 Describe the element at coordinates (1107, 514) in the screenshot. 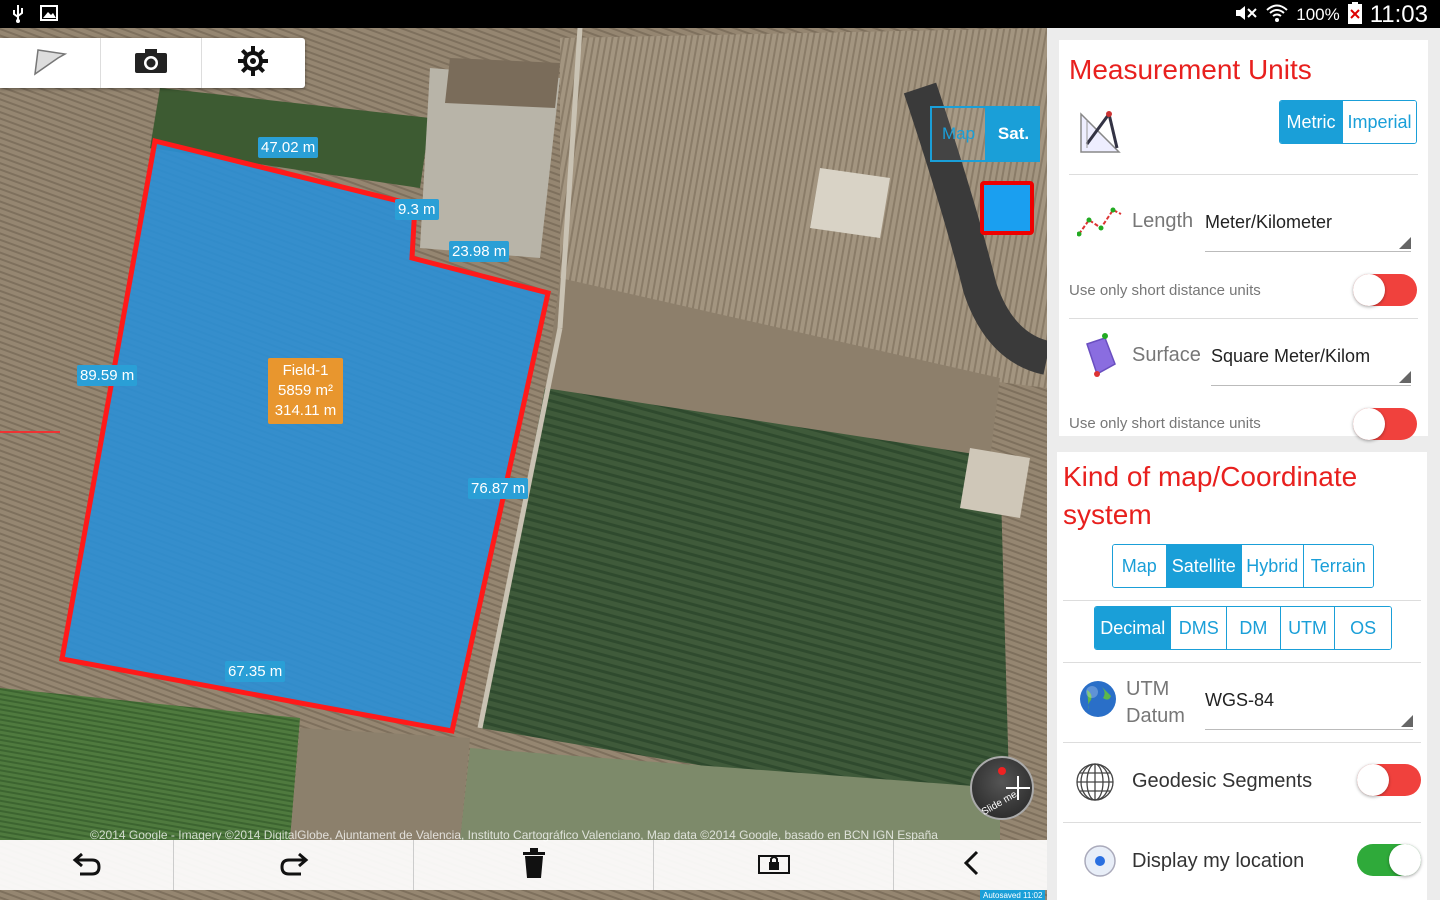

I see `map-kind-title-line2: system` at that location.